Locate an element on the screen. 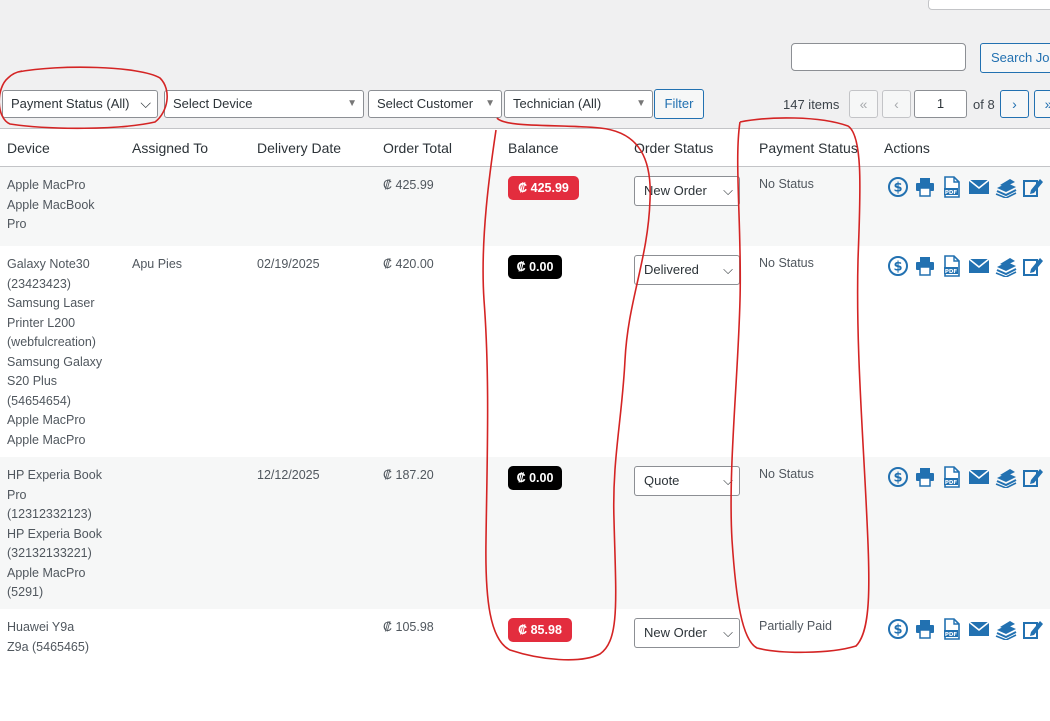 Image resolution: width=1050 pixels, height=721 pixels. search-input is located at coordinates (878, 57).